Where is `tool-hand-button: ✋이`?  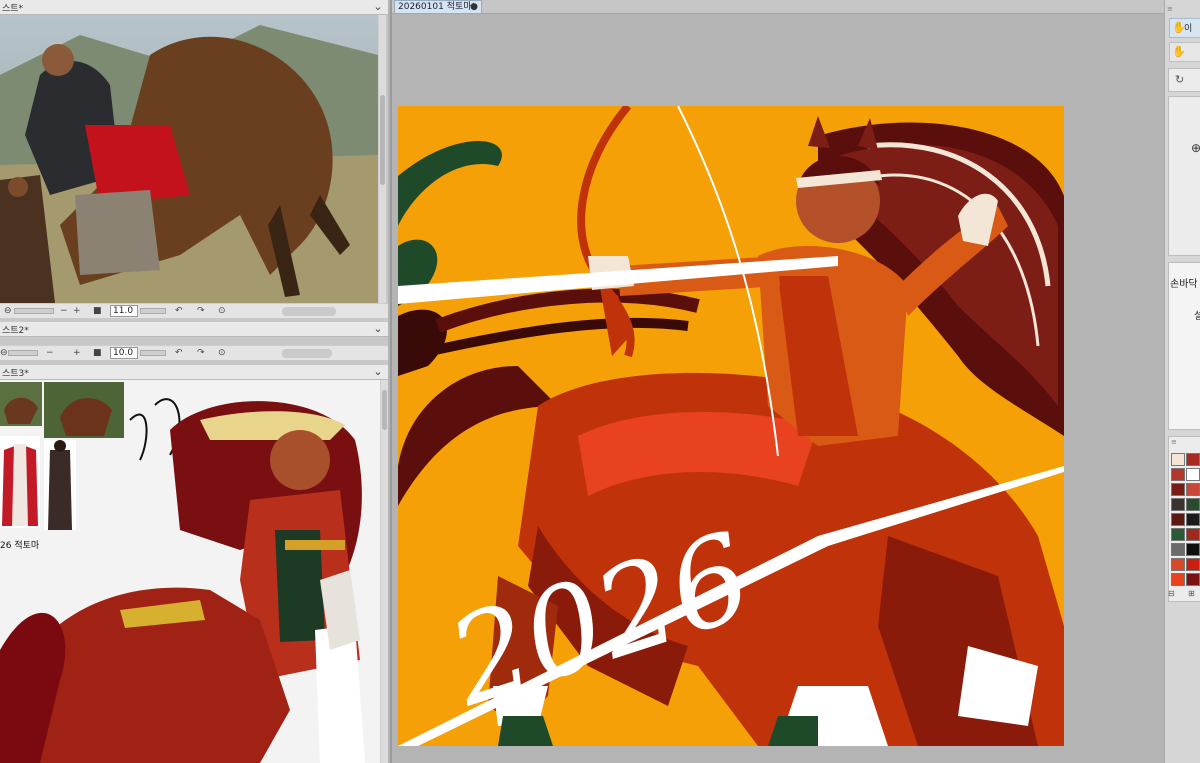
tool-hand-button: ✋이 is located at coordinates (1184, 28).